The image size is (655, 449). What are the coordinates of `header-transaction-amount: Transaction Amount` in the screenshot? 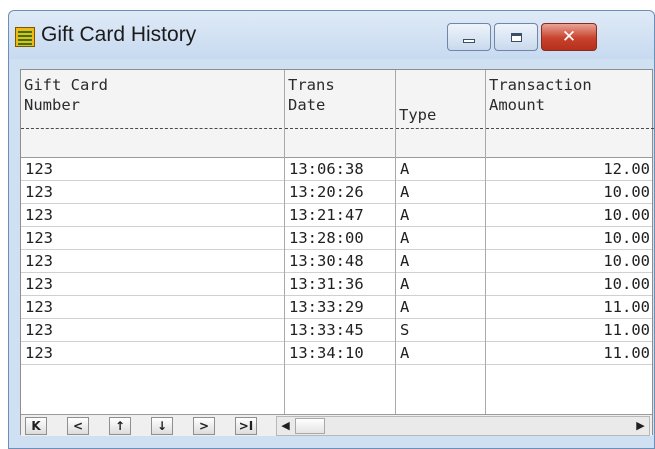 It's located at (570, 114).